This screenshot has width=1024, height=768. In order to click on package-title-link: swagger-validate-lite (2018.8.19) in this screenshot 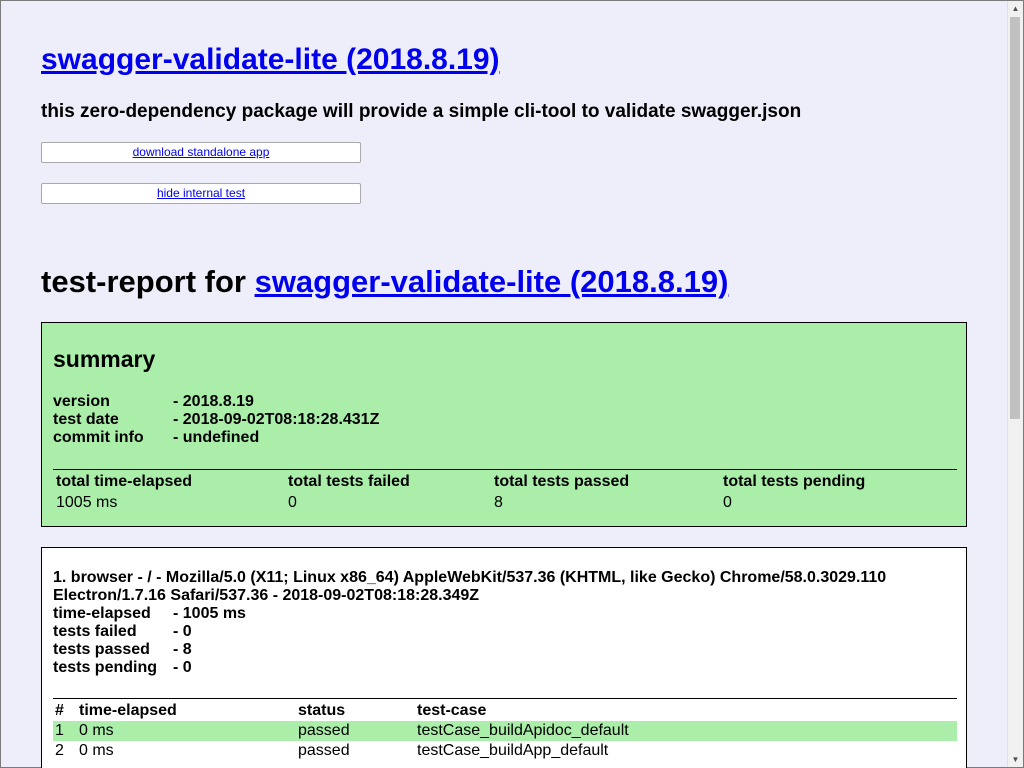, I will do `click(270, 59)`.